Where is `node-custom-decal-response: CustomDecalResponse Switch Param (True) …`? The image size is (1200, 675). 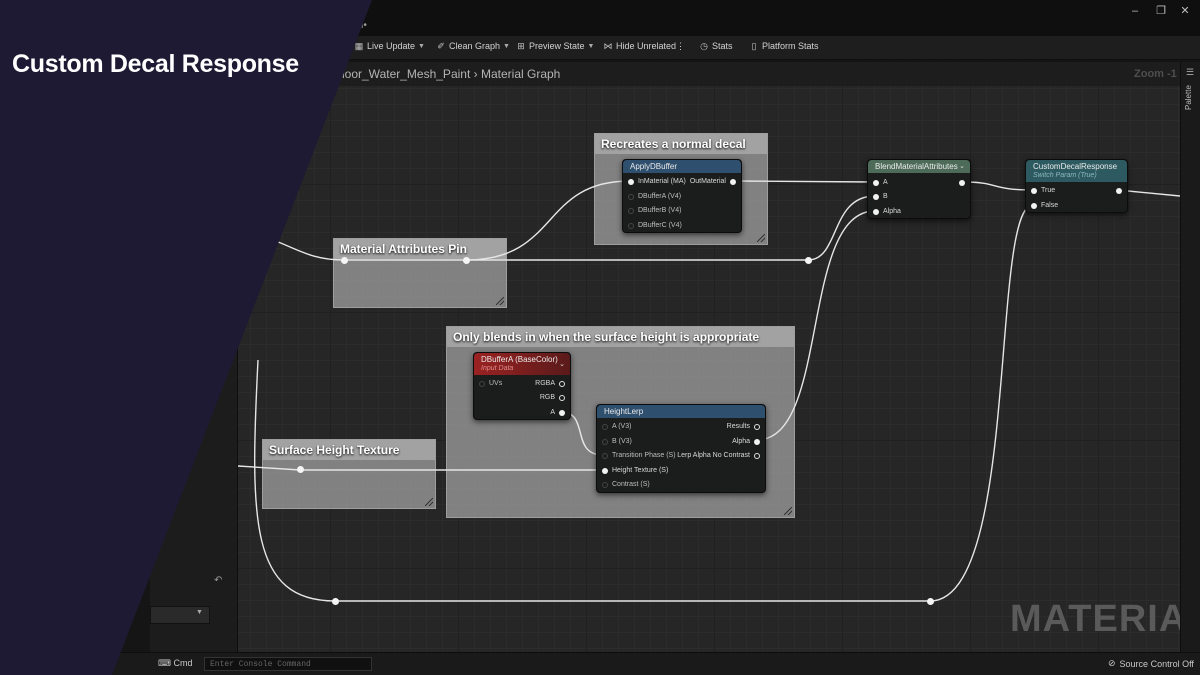
node-custom-decal-response: CustomDecalResponse Switch Param (True) … is located at coordinates (1076, 186).